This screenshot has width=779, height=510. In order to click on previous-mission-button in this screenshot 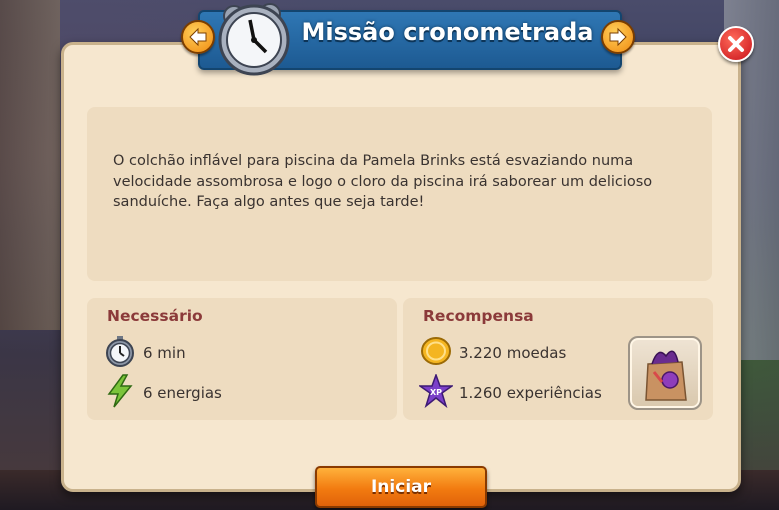, I will do `click(198, 37)`.